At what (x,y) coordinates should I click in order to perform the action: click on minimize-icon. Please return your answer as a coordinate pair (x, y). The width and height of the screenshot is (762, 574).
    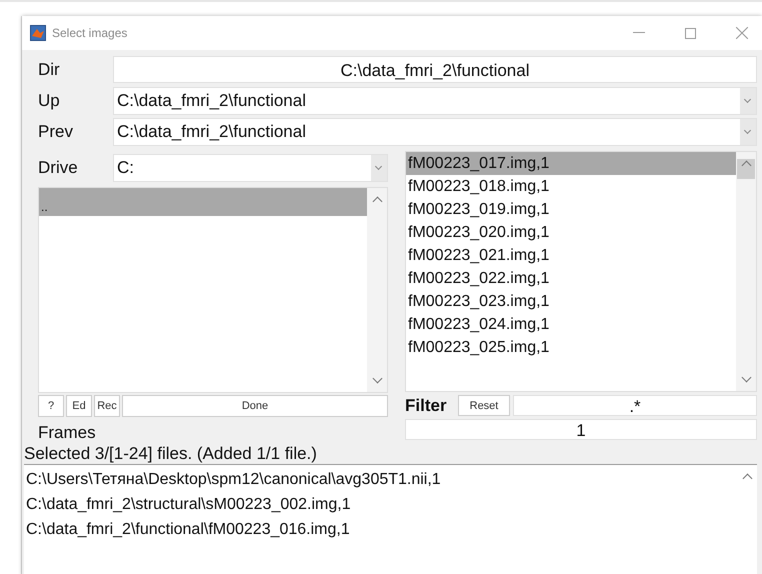
    Looking at the image, I should click on (639, 33).